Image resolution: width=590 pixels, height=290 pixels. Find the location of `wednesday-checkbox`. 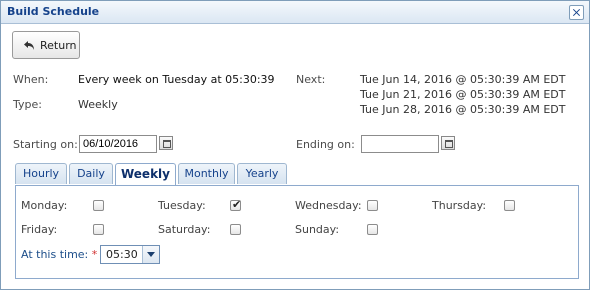

wednesday-checkbox is located at coordinates (372, 205).